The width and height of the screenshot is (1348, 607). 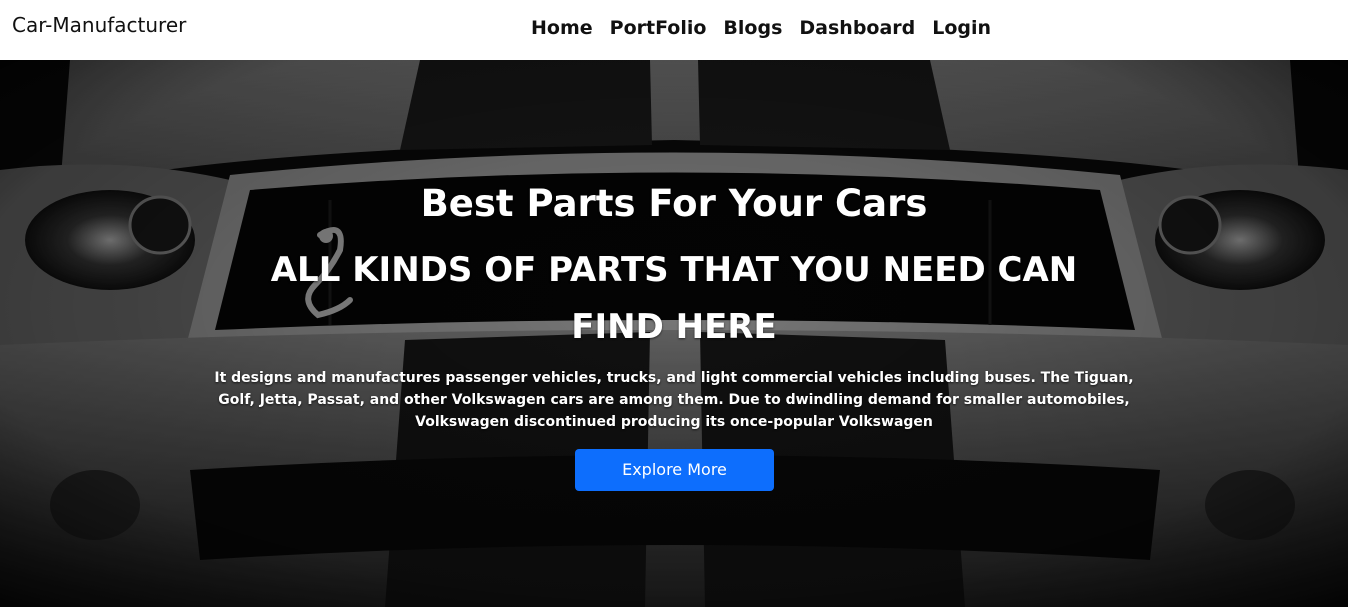 I want to click on explore-more-button: Explore More, so click(x=674, y=470).